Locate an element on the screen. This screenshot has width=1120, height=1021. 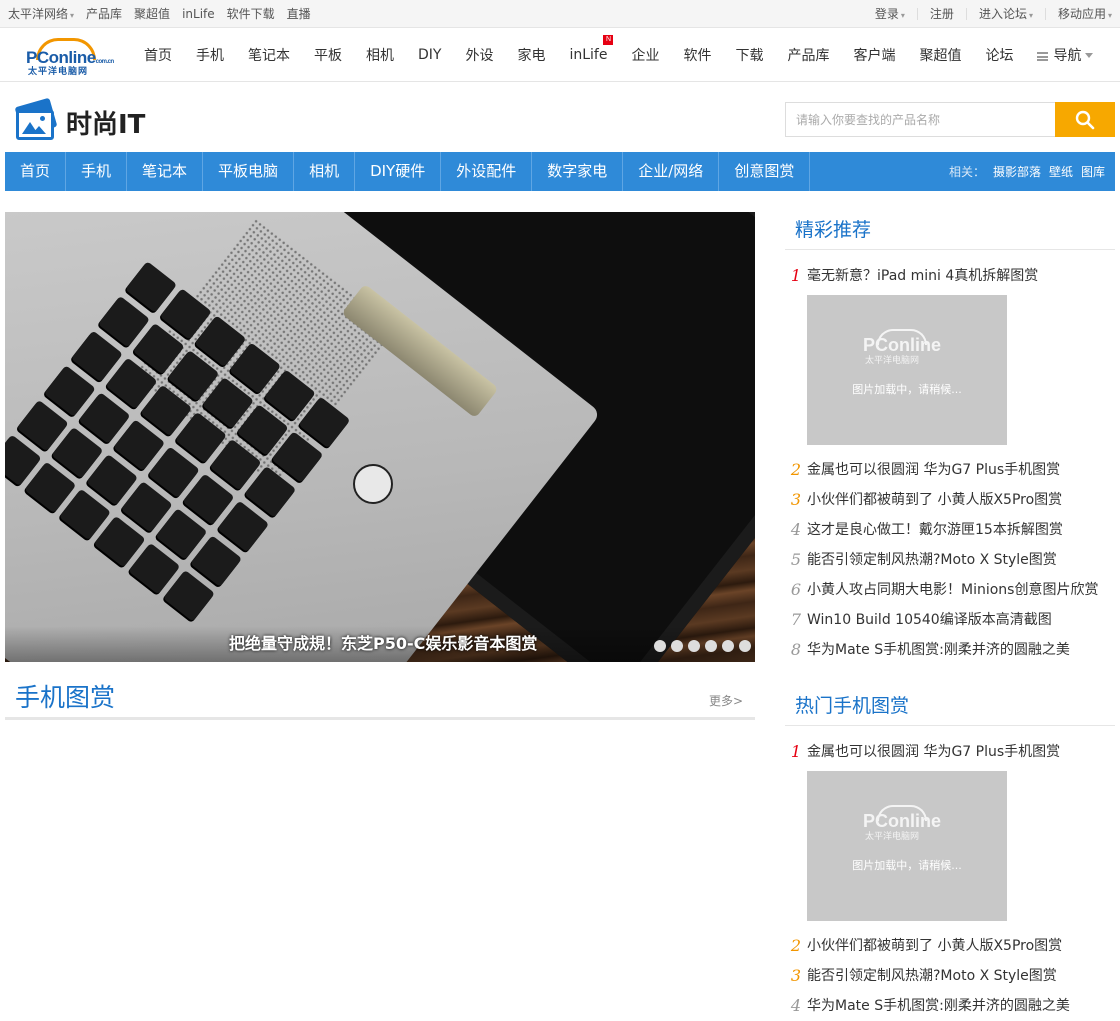
related-photo-tribe: 摄影部落 is located at coordinates (1017, 171).